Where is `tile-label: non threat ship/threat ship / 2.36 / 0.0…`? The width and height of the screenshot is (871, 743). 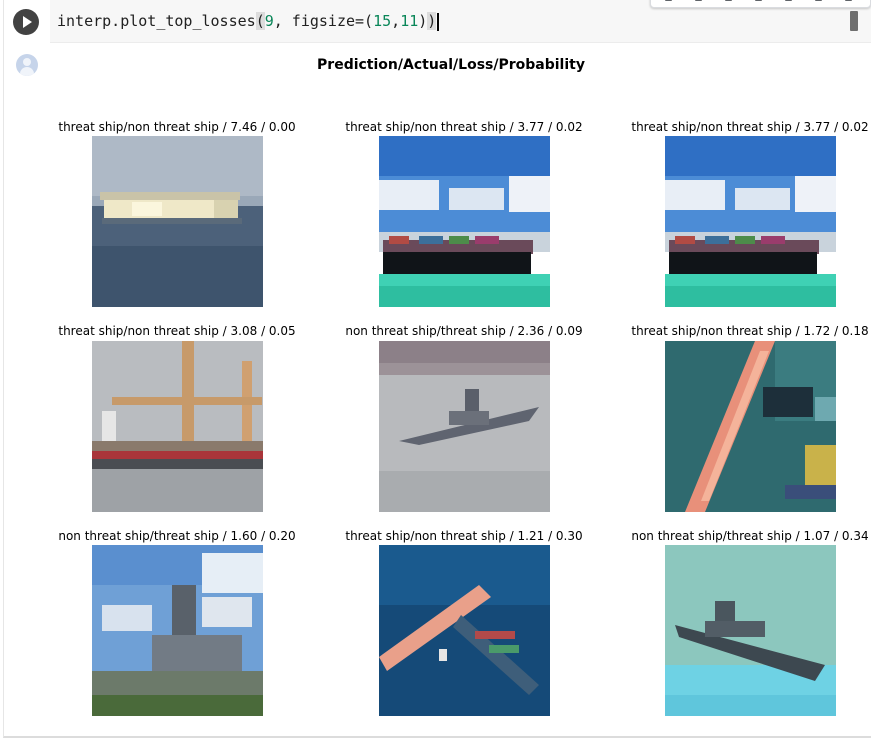 tile-label: non threat ship/threat ship / 2.36 / 0.0… is located at coordinates (464, 331).